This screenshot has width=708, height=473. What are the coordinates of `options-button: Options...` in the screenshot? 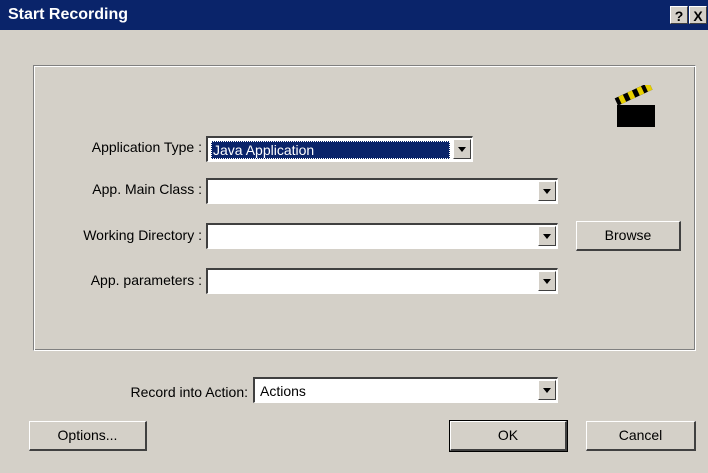 It's located at (88, 436).